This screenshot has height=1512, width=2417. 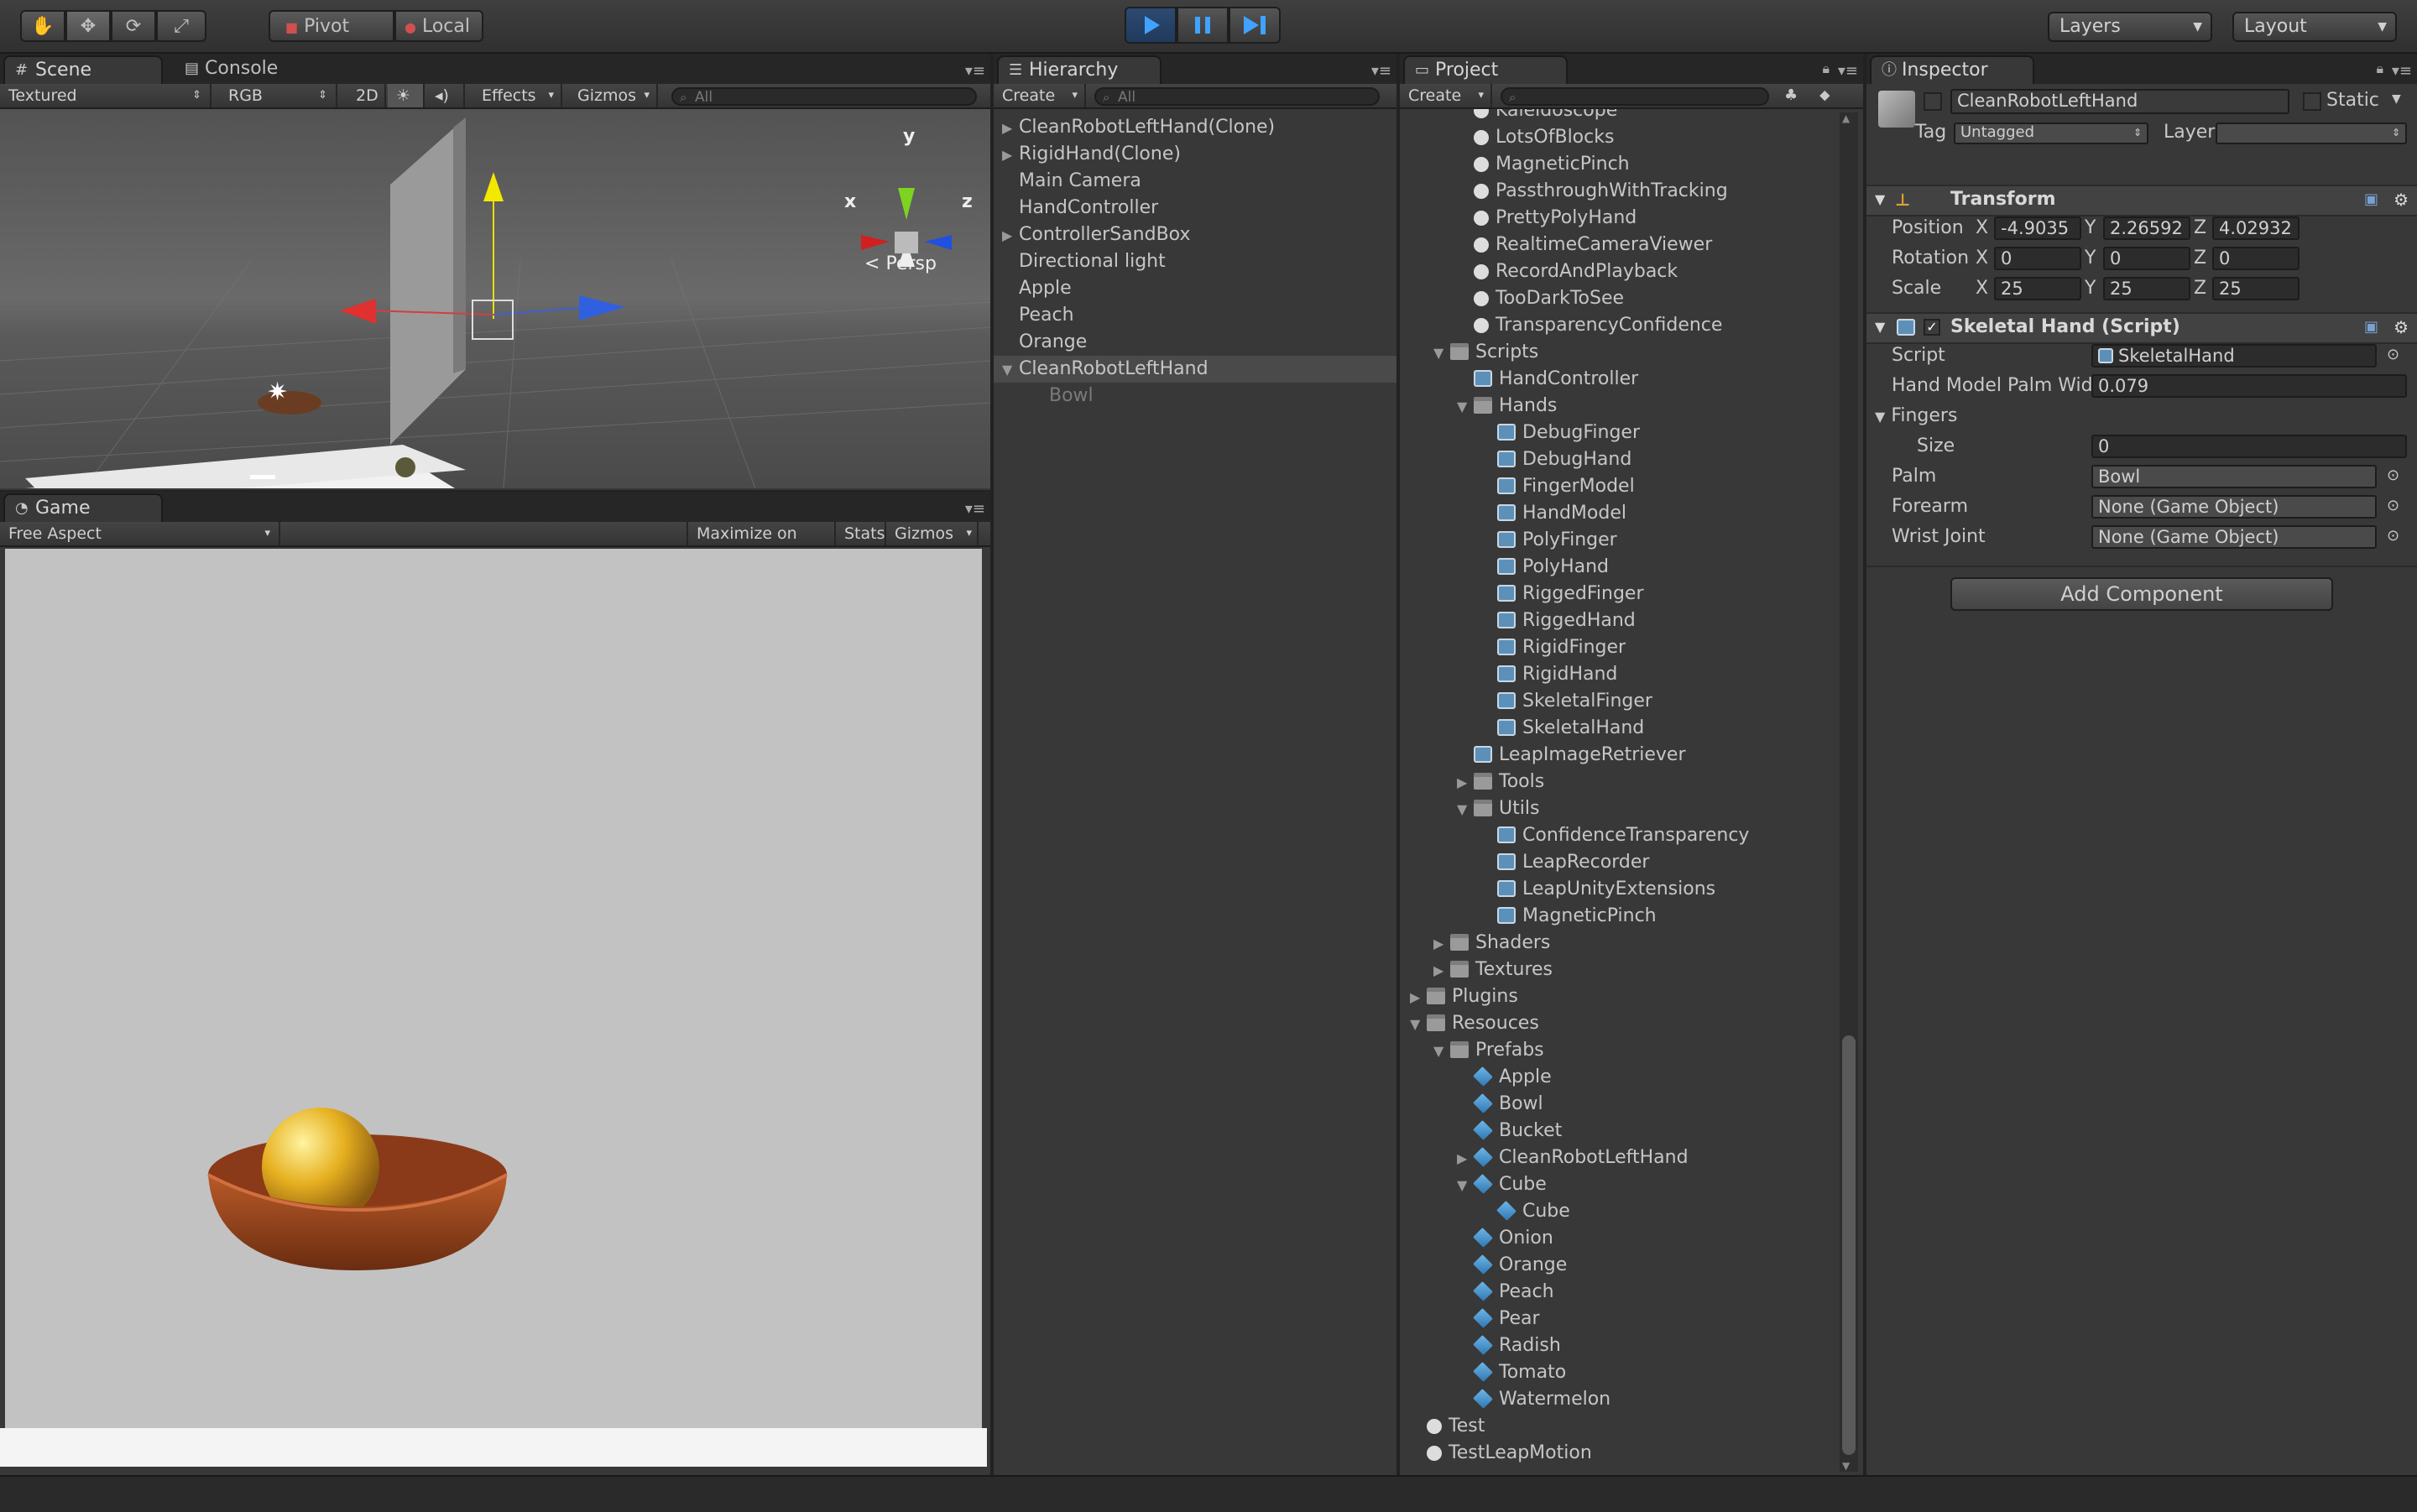 What do you see at coordinates (1512, 1266) in the screenshot?
I see `project-item: Orange` at bounding box center [1512, 1266].